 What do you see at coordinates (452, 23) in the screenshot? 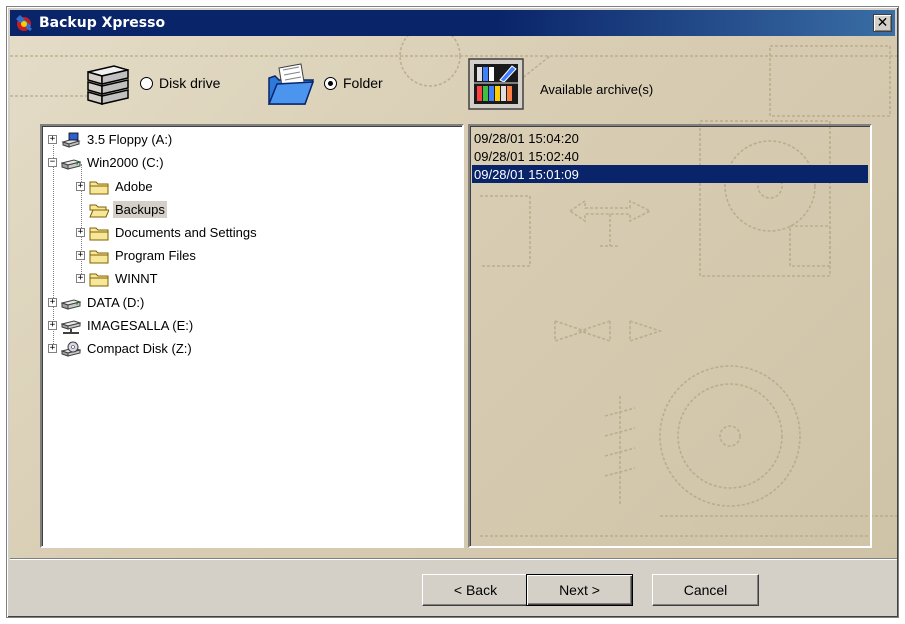
I see `title-bar: Backup Xpresso ✕` at bounding box center [452, 23].